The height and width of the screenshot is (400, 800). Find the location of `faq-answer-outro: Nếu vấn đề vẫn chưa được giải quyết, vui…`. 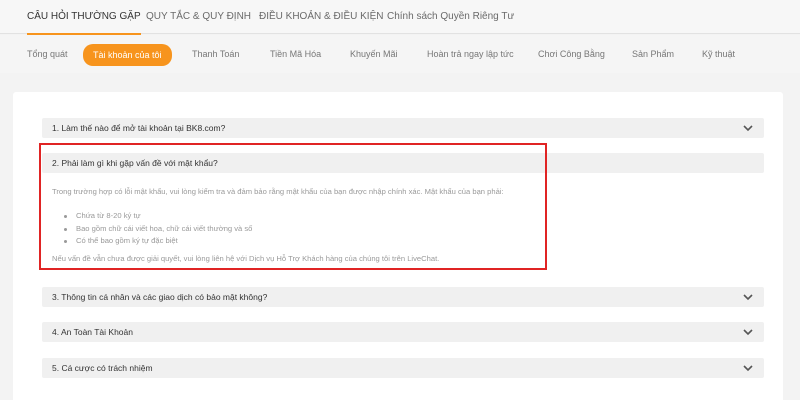

faq-answer-outro: Nếu vấn đề vẫn chưa được giải quyết, vui… is located at coordinates (246, 258).